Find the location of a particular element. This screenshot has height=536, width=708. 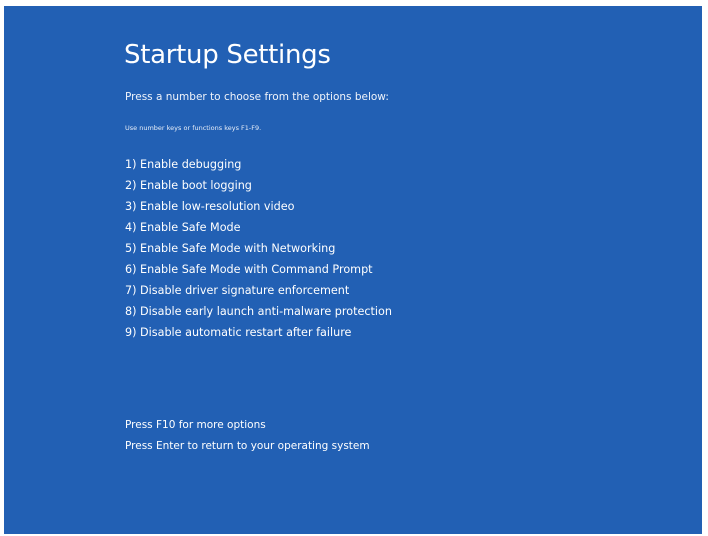

more-options-action: Press F10 for more options is located at coordinates (247, 425).